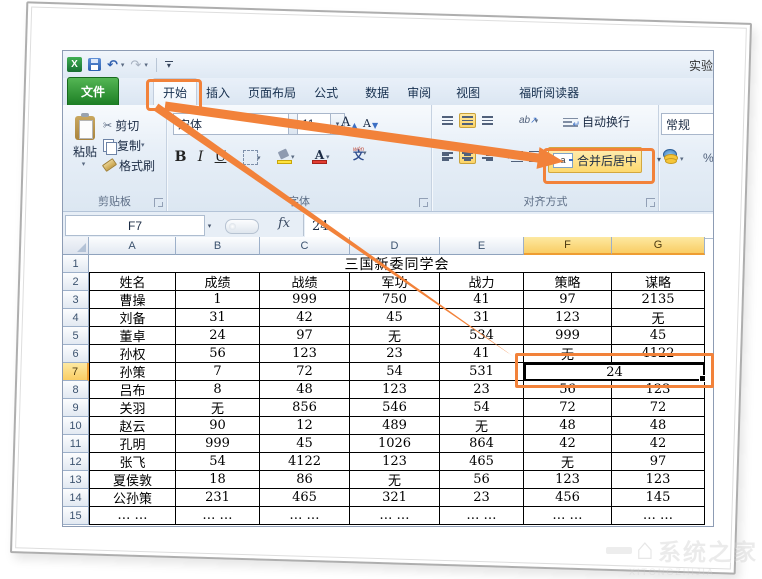 The width and height of the screenshot is (762, 579). What do you see at coordinates (305, 480) in the screenshot?
I see `cell: 86` at bounding box center [305, 480].